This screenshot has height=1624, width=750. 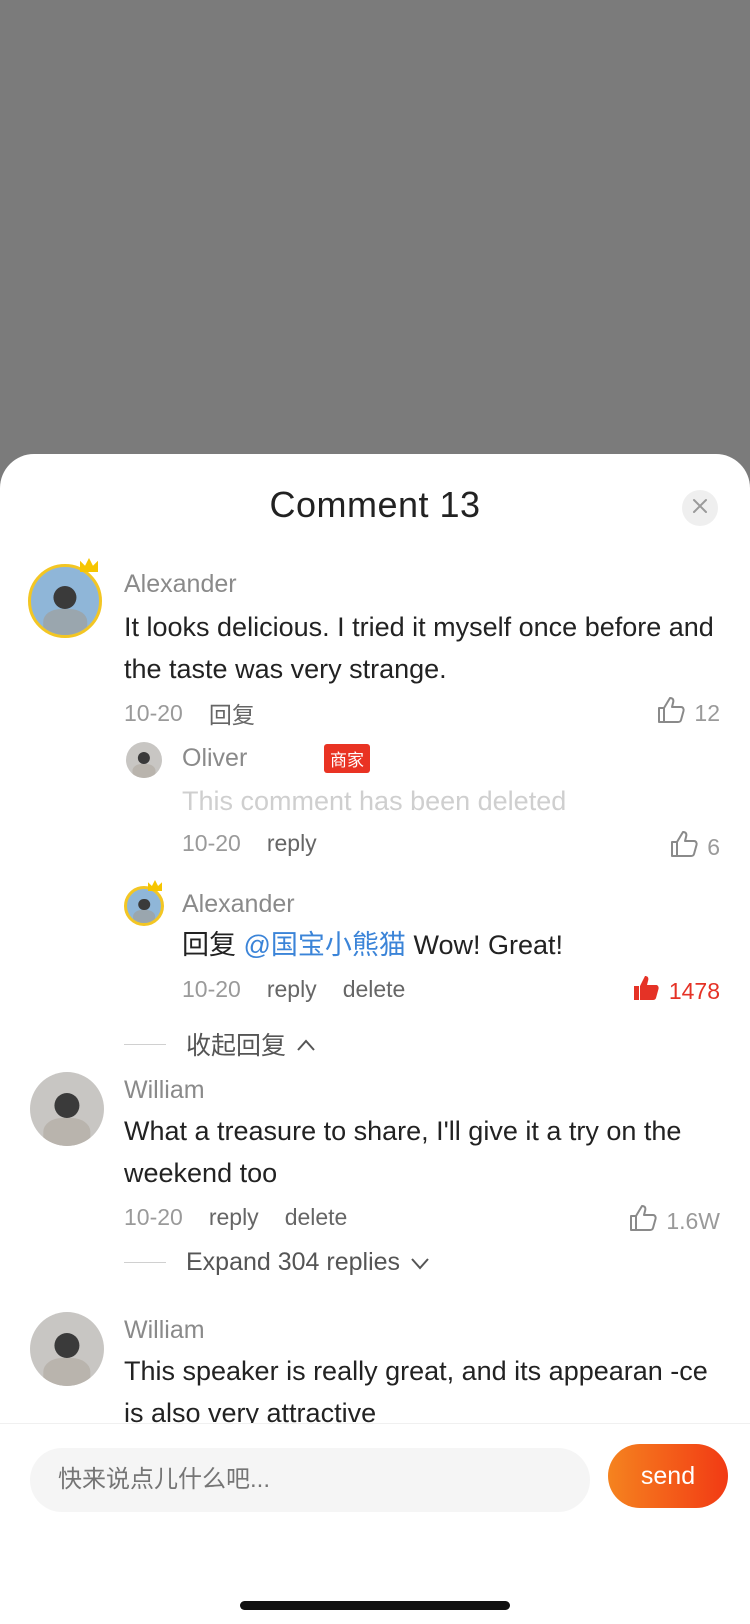 I want to click on close-button, so click(x=700, y=508).